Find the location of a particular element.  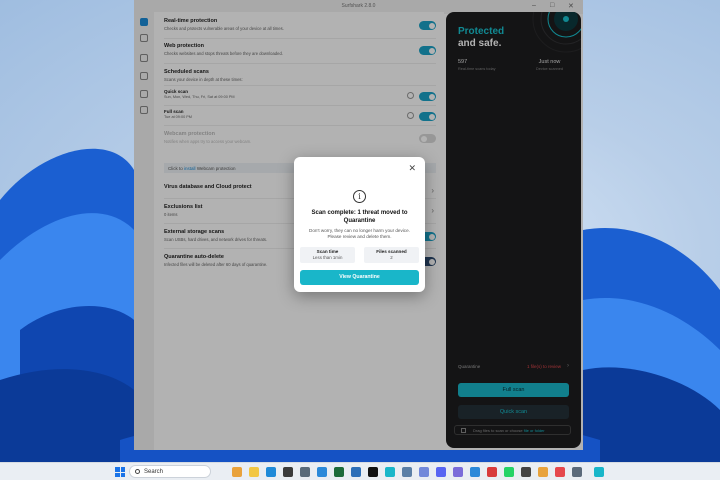

scan-time-box: Scan time Less than 1min is located at coordinates (327, 255).